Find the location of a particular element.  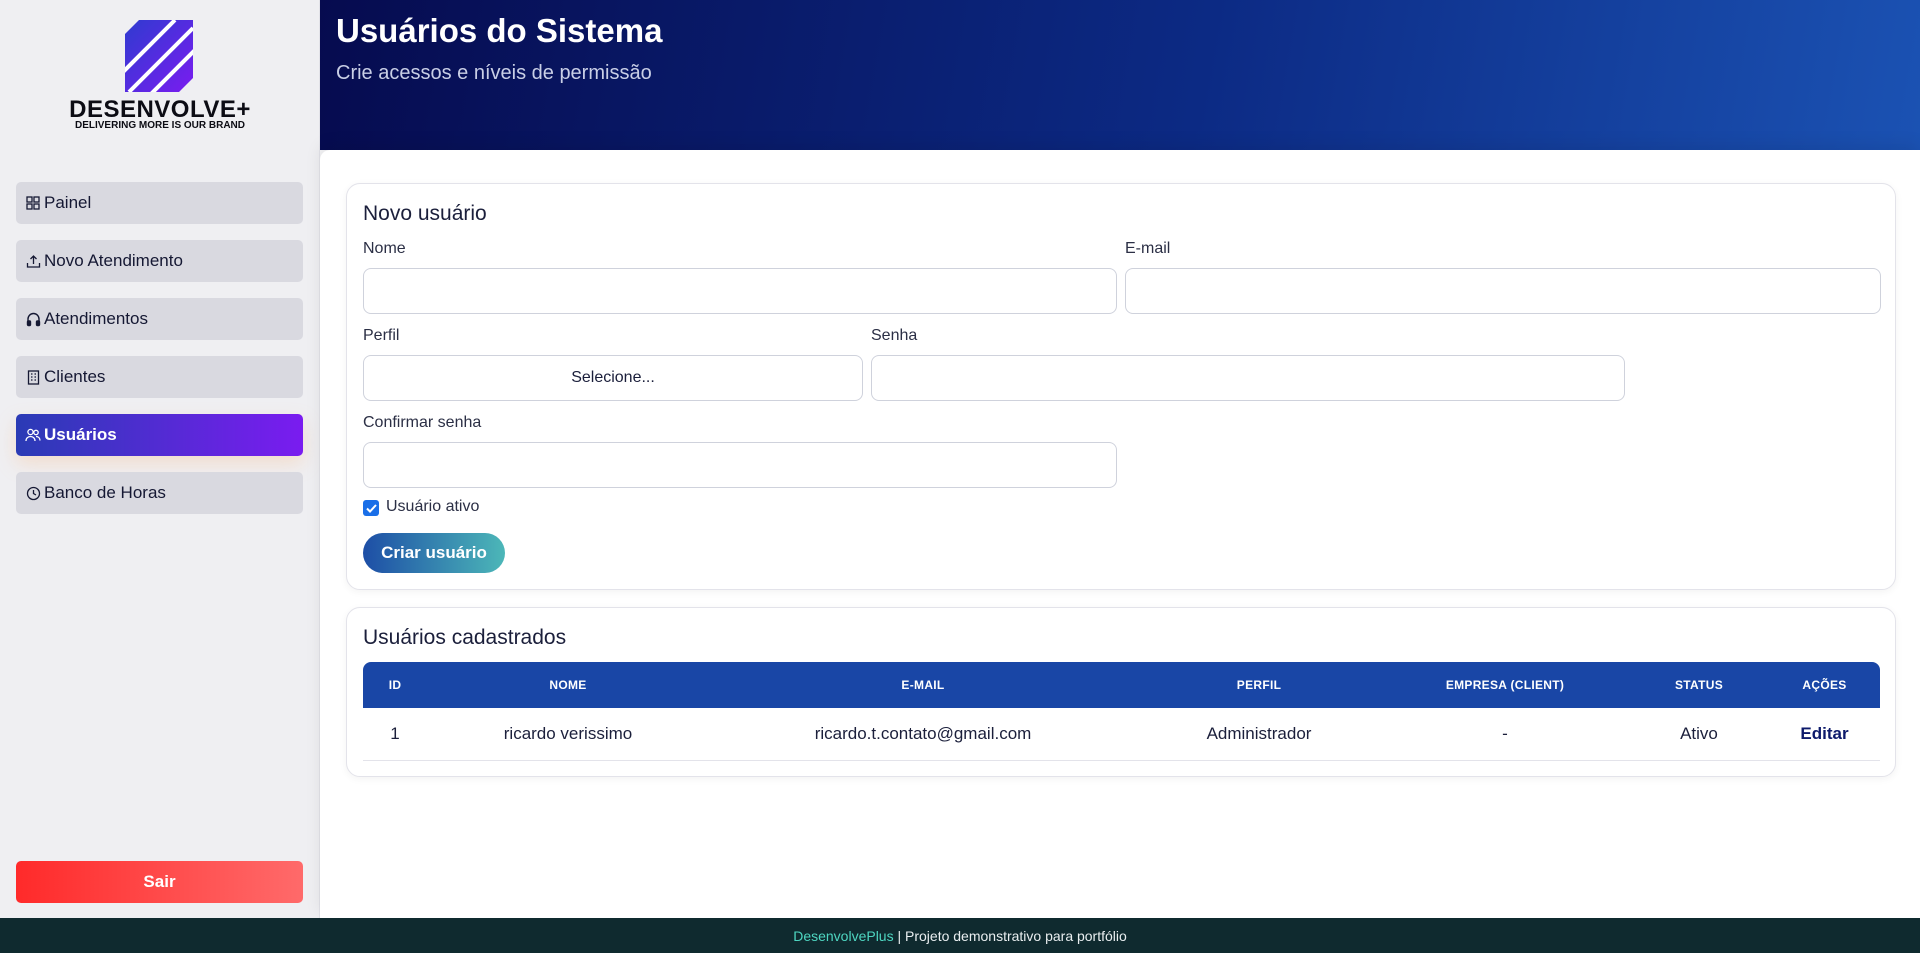

password-field is located at coordinates (1248, 378).